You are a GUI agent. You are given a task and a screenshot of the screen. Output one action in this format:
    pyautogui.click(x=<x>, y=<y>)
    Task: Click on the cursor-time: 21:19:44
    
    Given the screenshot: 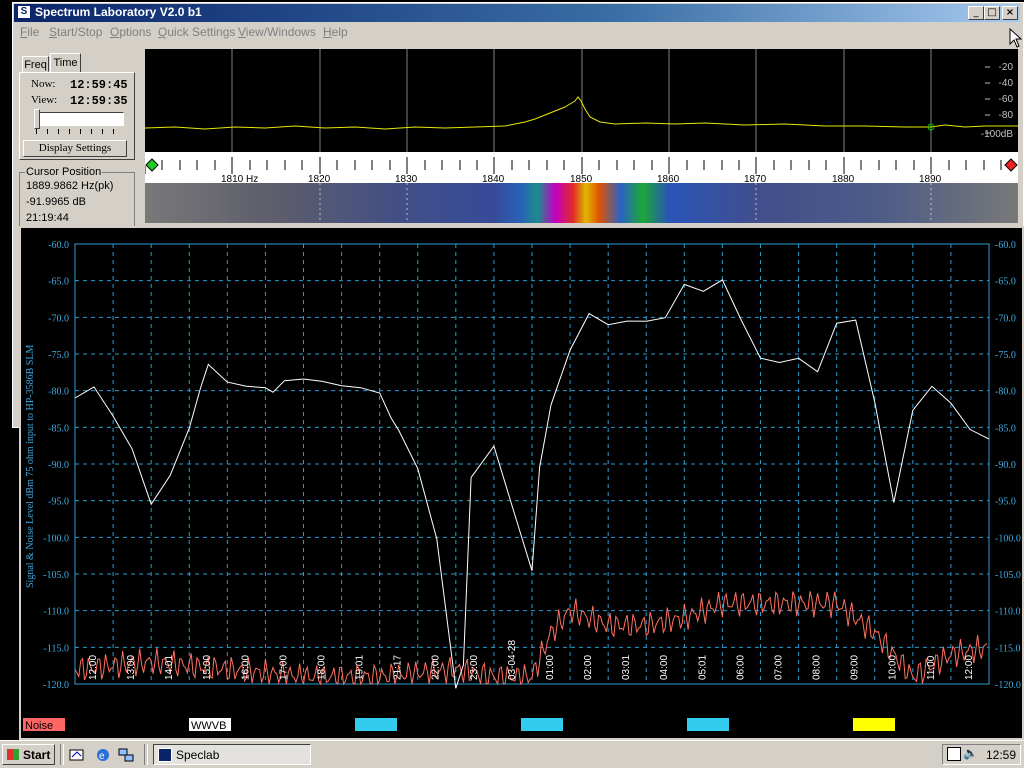 What is the action you would take?
    pyautogui.click(x=47, y=218)
    